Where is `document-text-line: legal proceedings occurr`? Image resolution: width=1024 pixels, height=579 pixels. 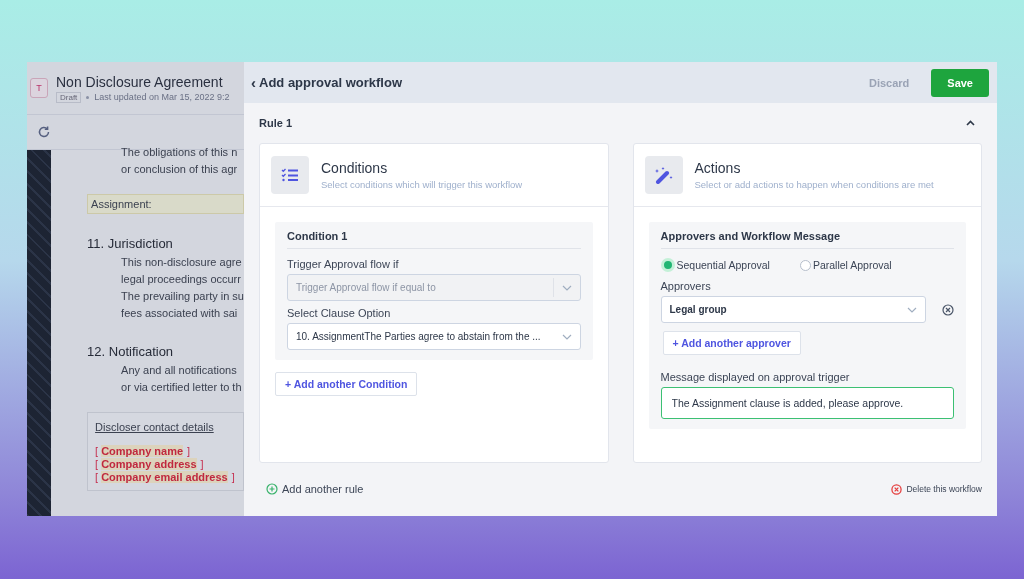
document-text-line: legal proceedings occurr is located at coordinates (181, 279).